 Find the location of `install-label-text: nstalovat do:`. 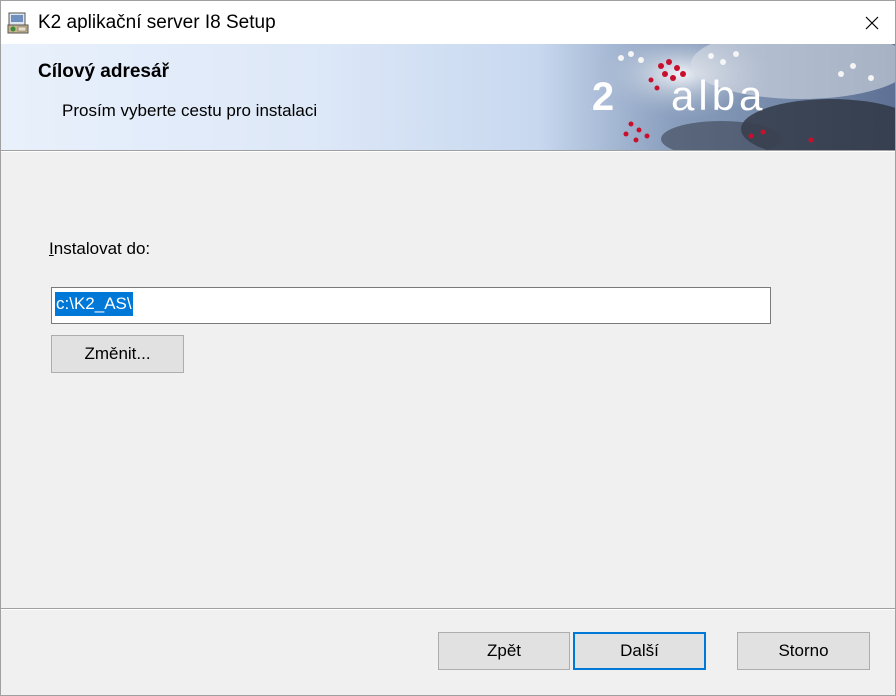

install-label-text: nstalovat do: is located at coordinates (102, 248).